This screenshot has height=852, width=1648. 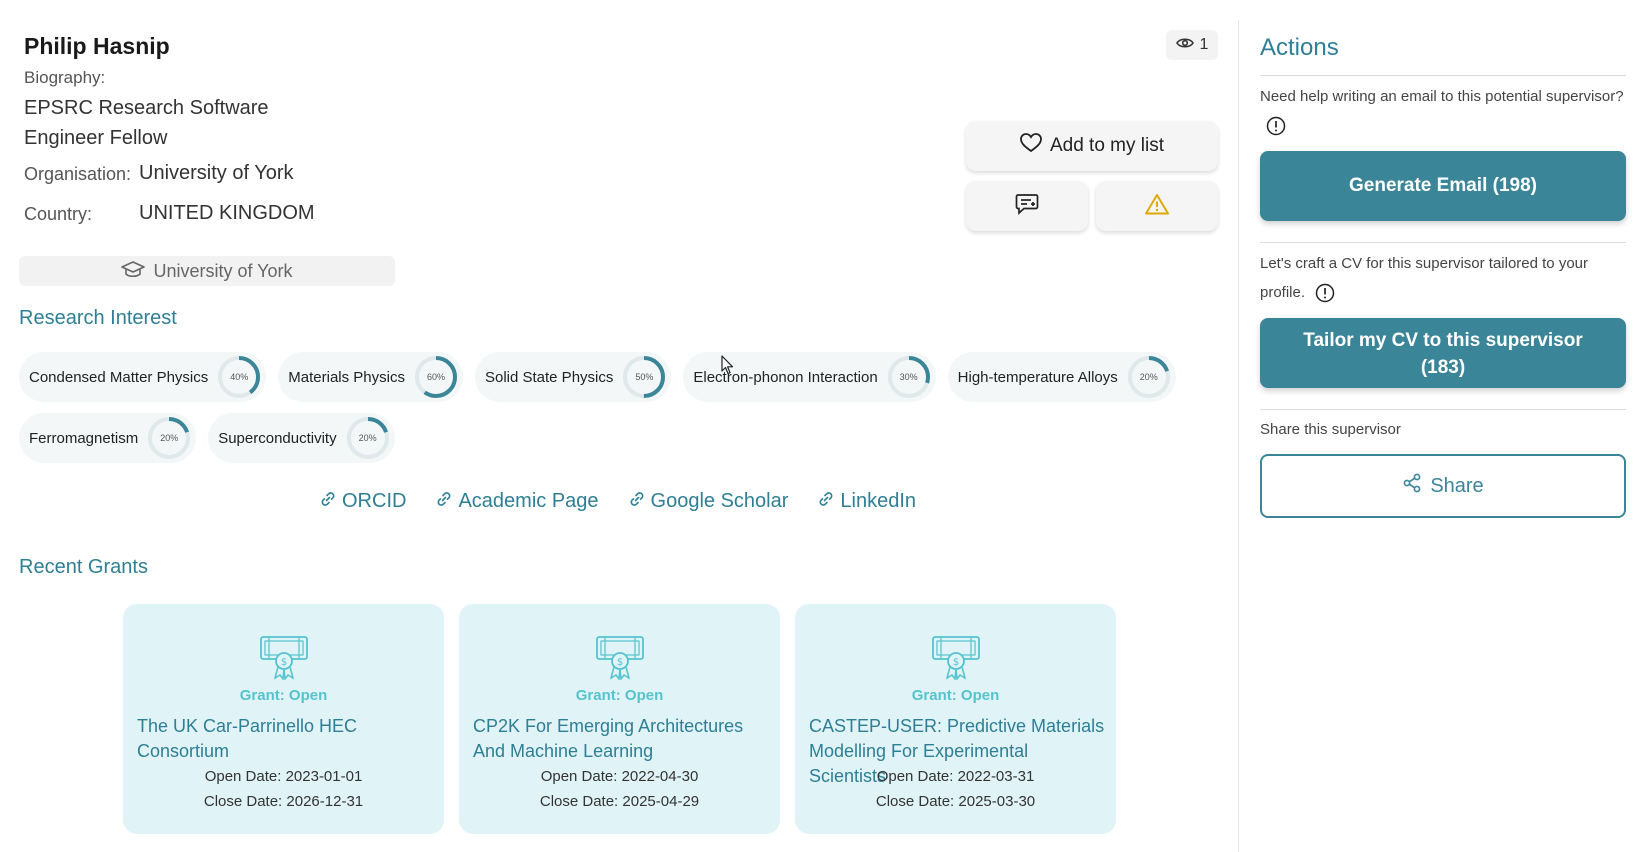 What do you see at coordinates (146, 123) in the screenshot?
I see `biography-text: EPSRC Research Software Engineer Fellow` at bounding box center [146, 123].